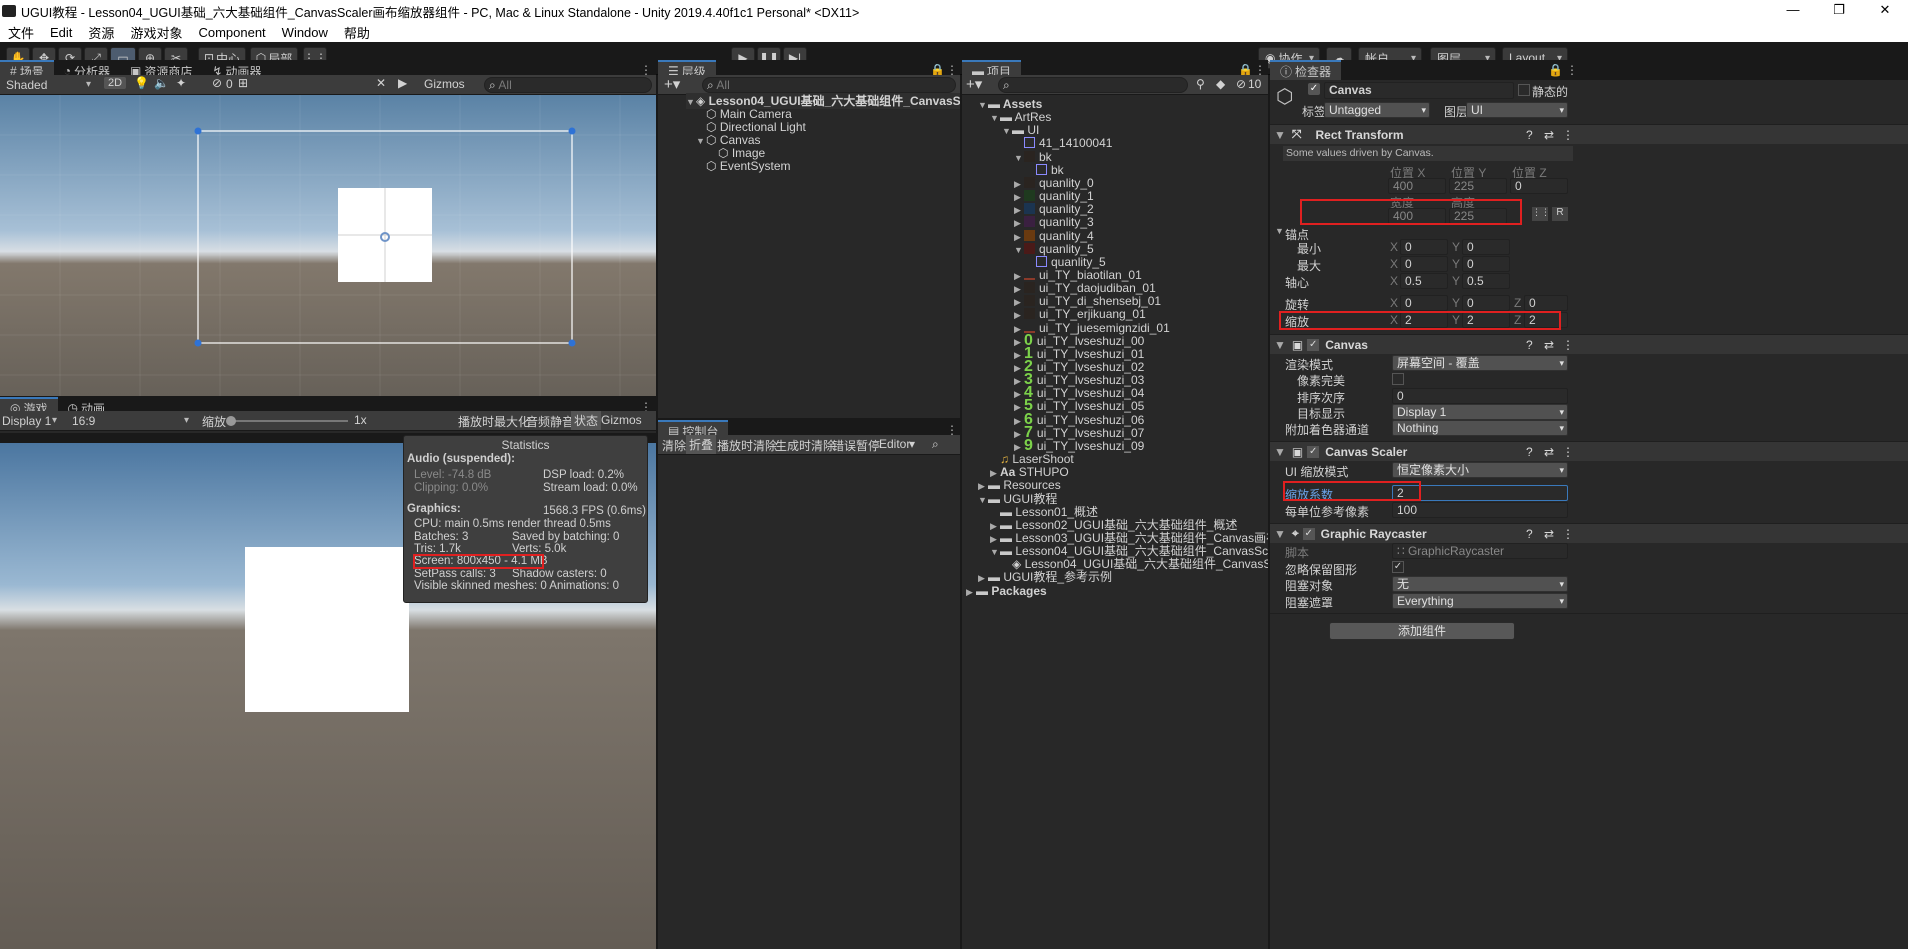 The height and width of the screenshot is (949, 1908). What do you see at coordinates (243, 83) in the screenshot?
I see `grid-icon: ⊞` at bounding box center [243, 83].